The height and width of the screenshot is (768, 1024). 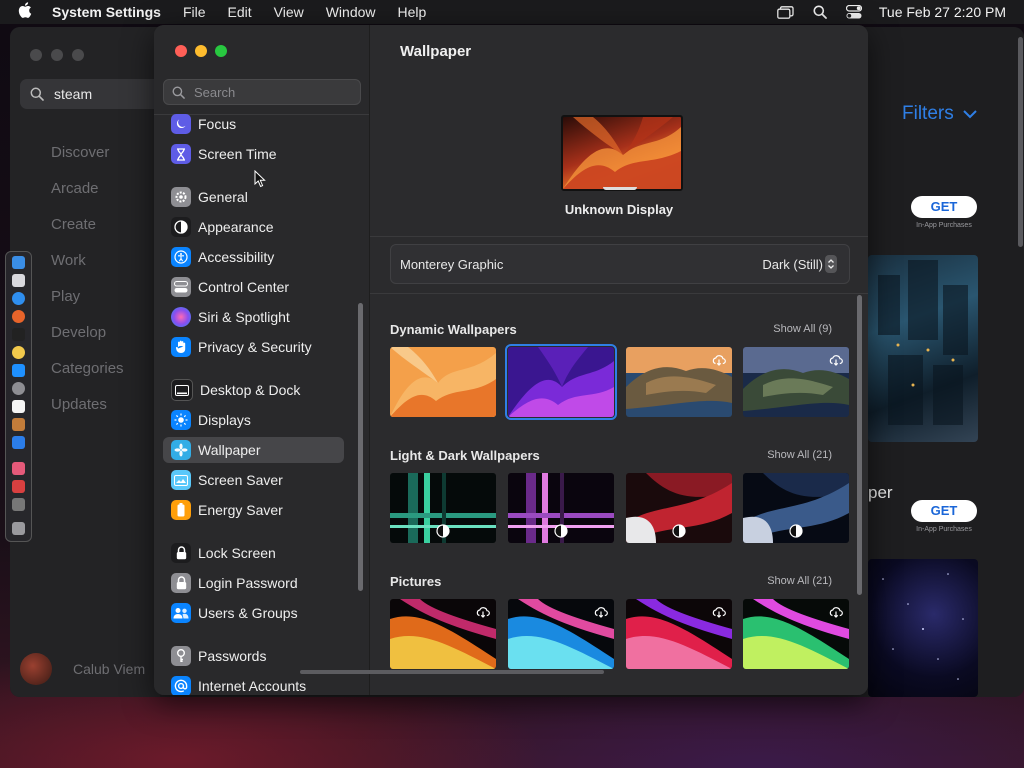 What do you see at coordinates (360, 447) in the screenshot?
I see `sidebar-scrollbar` at bounding box center [360, 447].